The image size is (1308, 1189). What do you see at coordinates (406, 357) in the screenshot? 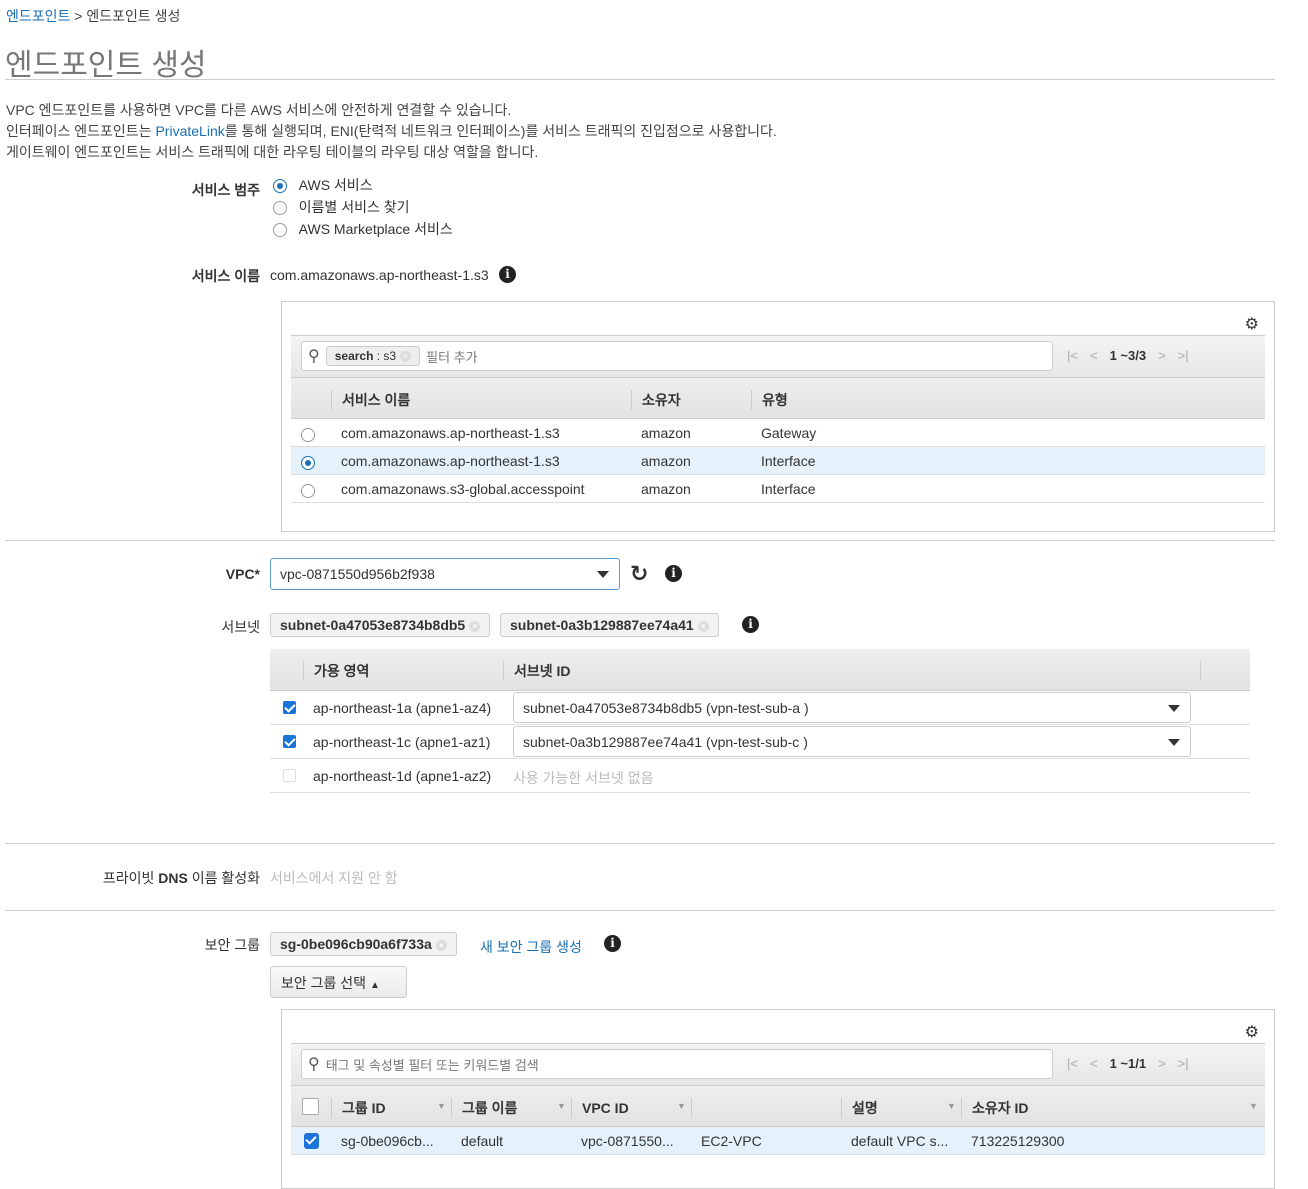
I see `remove-chip-icon: ×` at bounding box center [406, 357].